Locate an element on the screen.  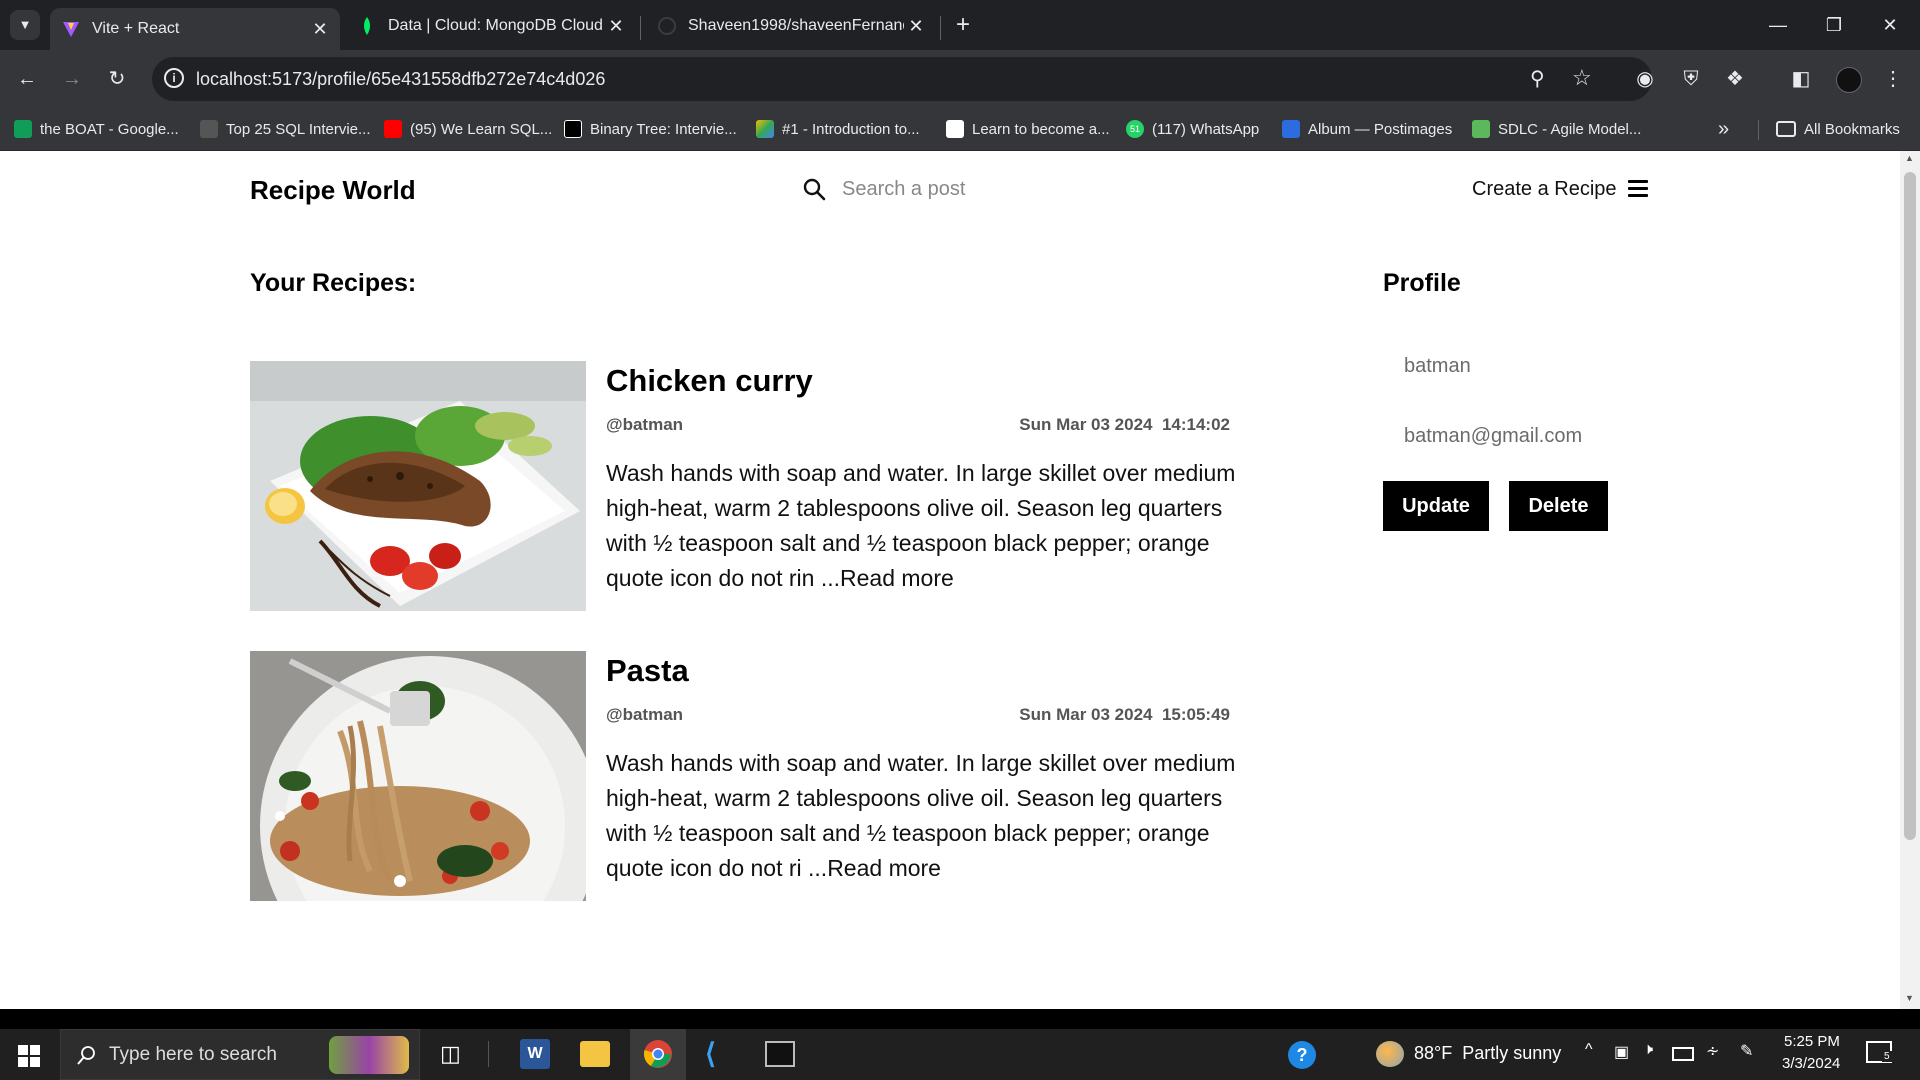
post-title: Pasta is located at coordinates (647, 671).